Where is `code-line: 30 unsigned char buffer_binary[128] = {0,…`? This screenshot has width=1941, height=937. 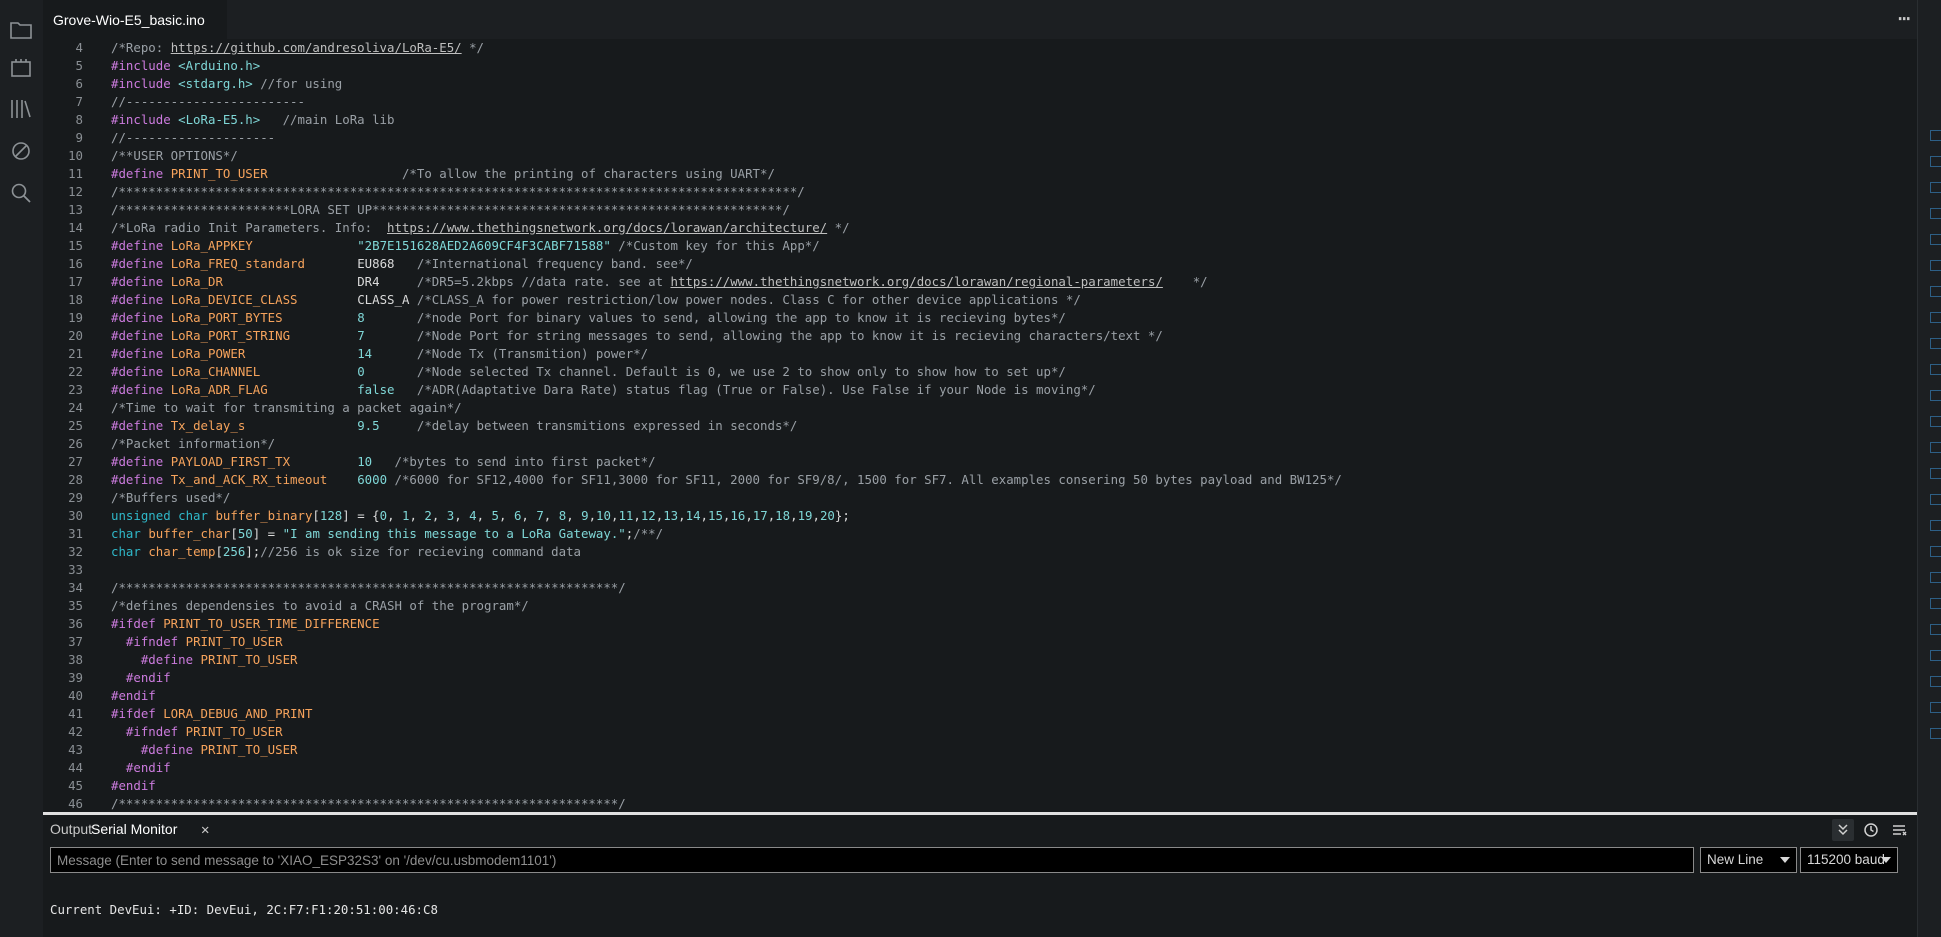 code-line: 30 unsigned char buffer_binary[128] = {0,… is located at coordinates (980, 516).